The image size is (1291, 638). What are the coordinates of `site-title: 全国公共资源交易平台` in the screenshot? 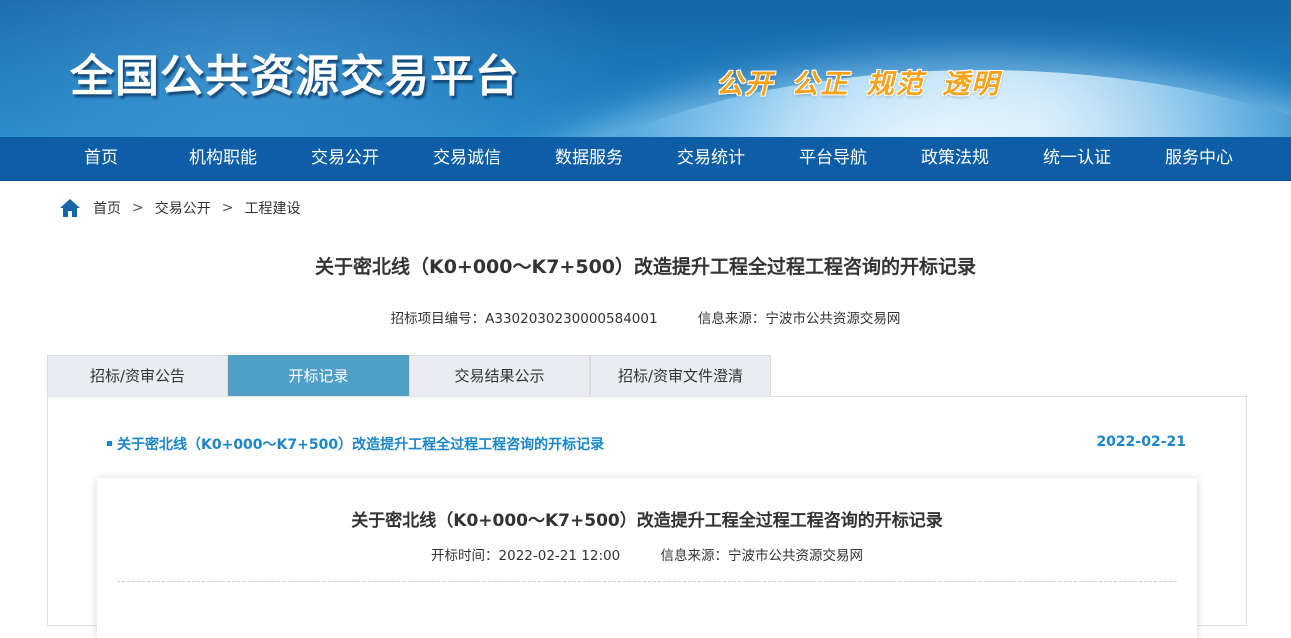 It's located at (295, 76).